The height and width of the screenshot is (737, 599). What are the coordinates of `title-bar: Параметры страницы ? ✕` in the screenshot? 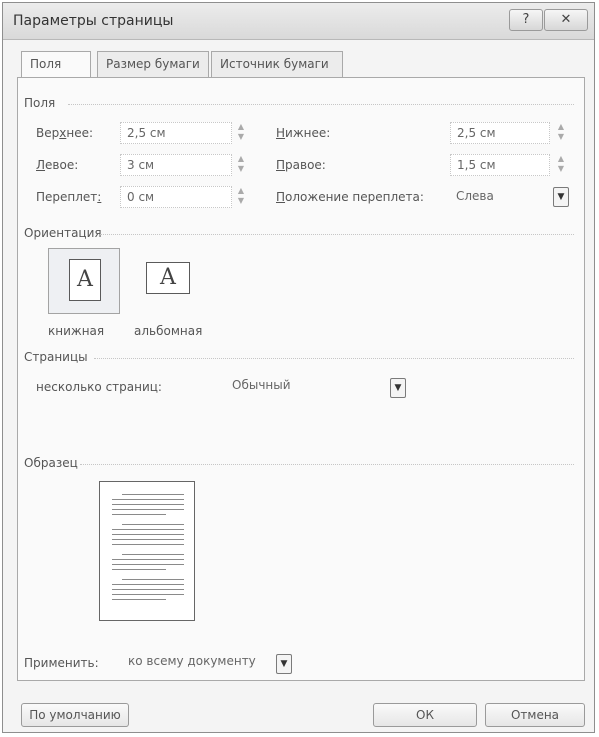 It's located at (298, 21).